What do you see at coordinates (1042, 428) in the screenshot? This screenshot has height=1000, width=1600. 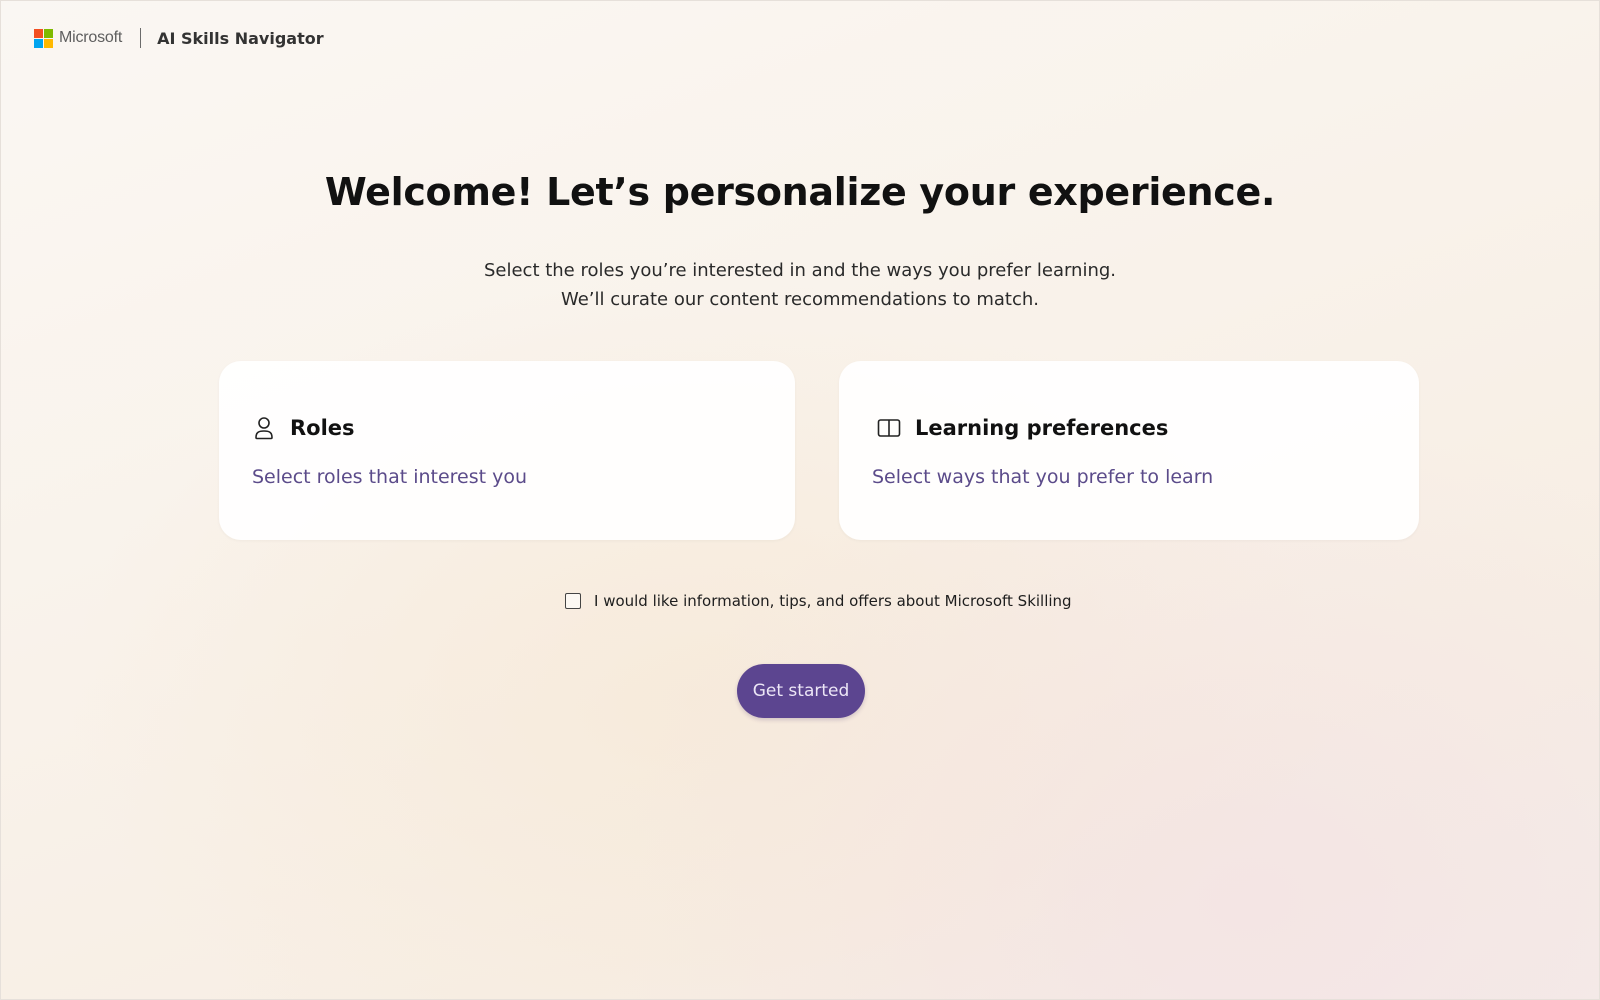 I see `learning-card-title: Learning preferences` at bounding box center [1042, 428].